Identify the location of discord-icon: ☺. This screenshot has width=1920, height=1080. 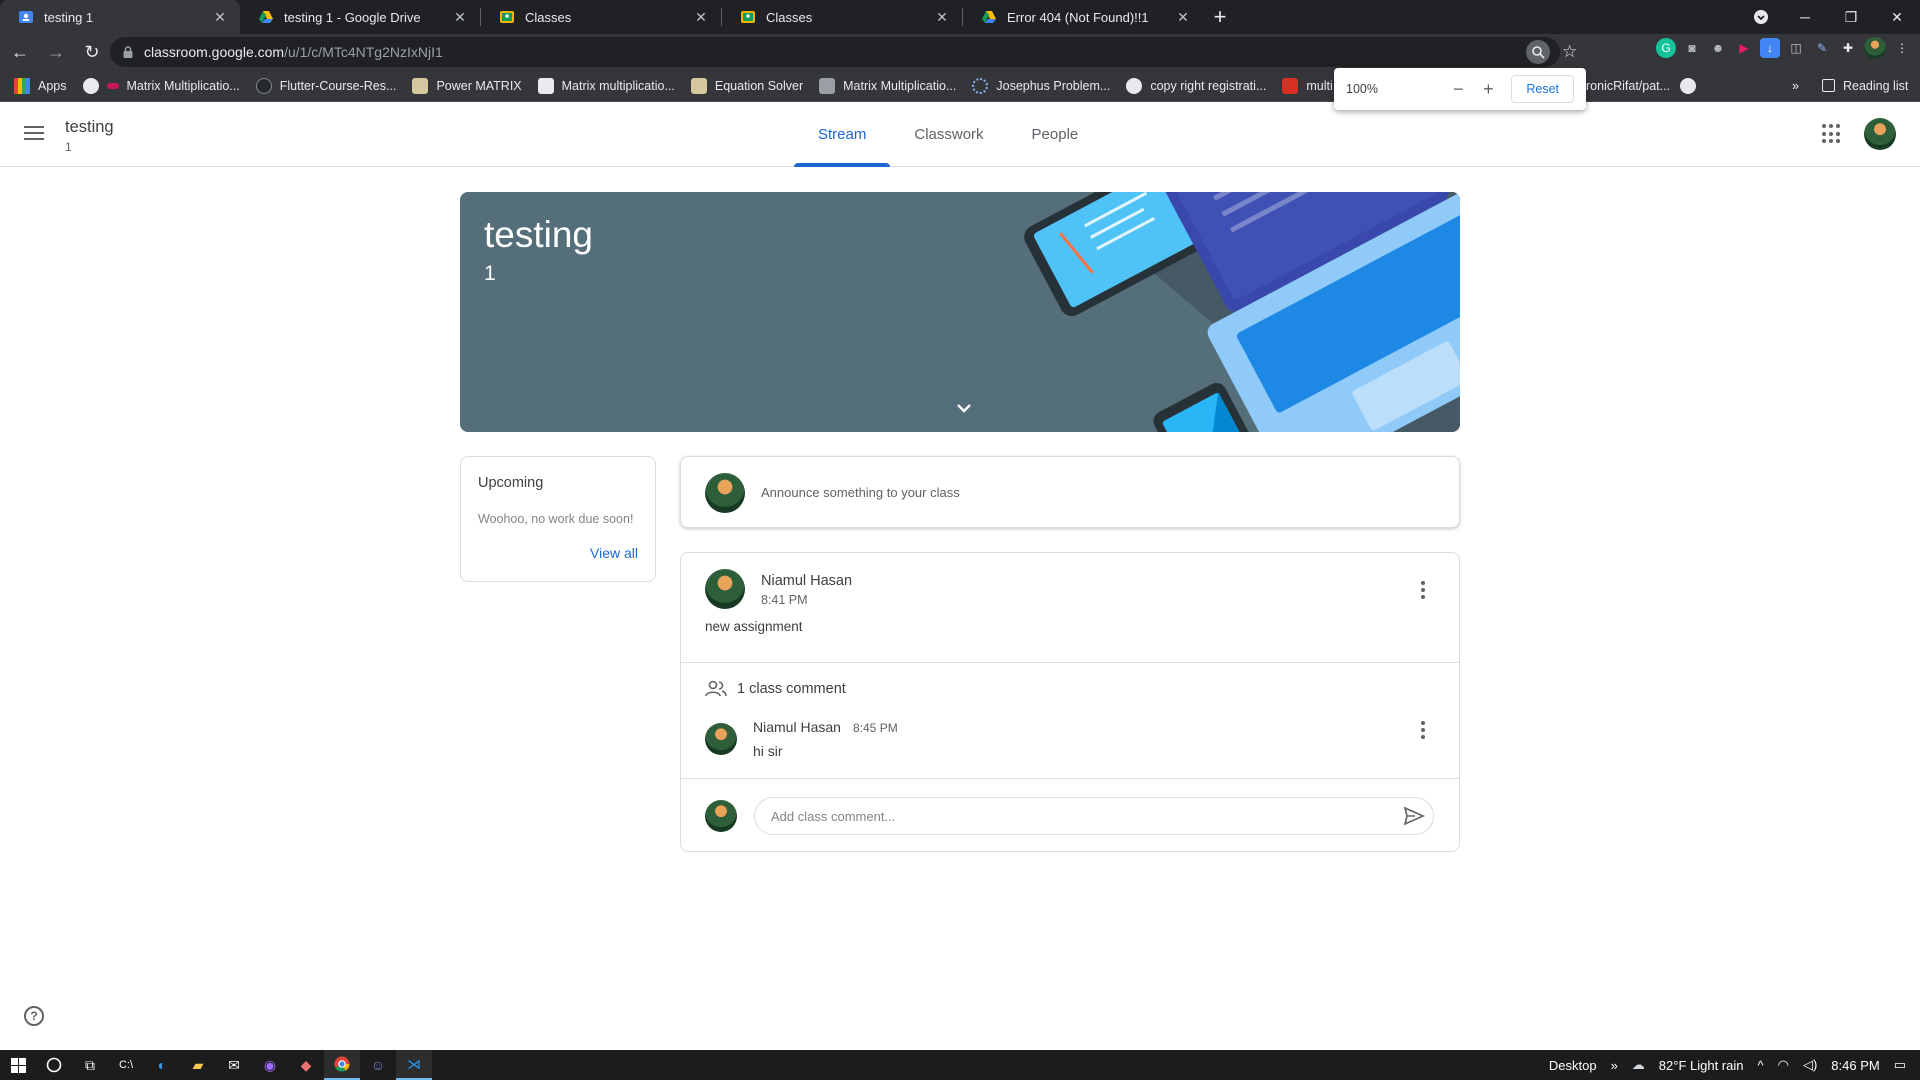
(378, 1065).